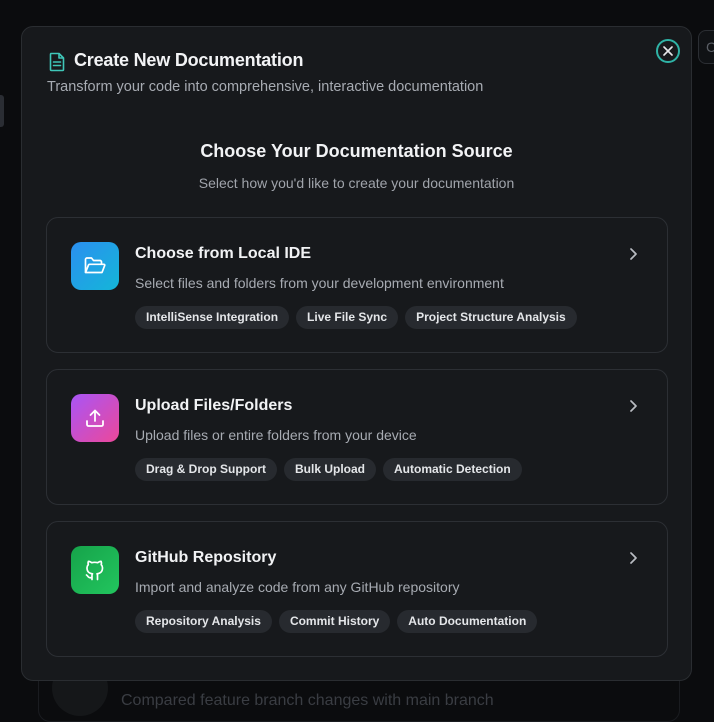 The width and height of the screenshot is (714, 722). What do you see at coordinates (467, 621) in the screenshot?
I see `feature-chip: Auto Documentation` at bounding box center [467, 621].